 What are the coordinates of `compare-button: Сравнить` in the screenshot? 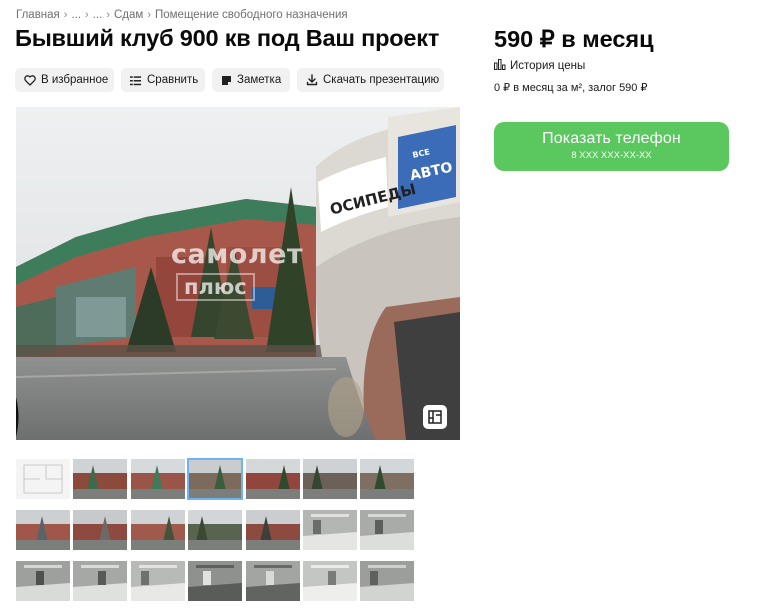 It's located at (163, 80).